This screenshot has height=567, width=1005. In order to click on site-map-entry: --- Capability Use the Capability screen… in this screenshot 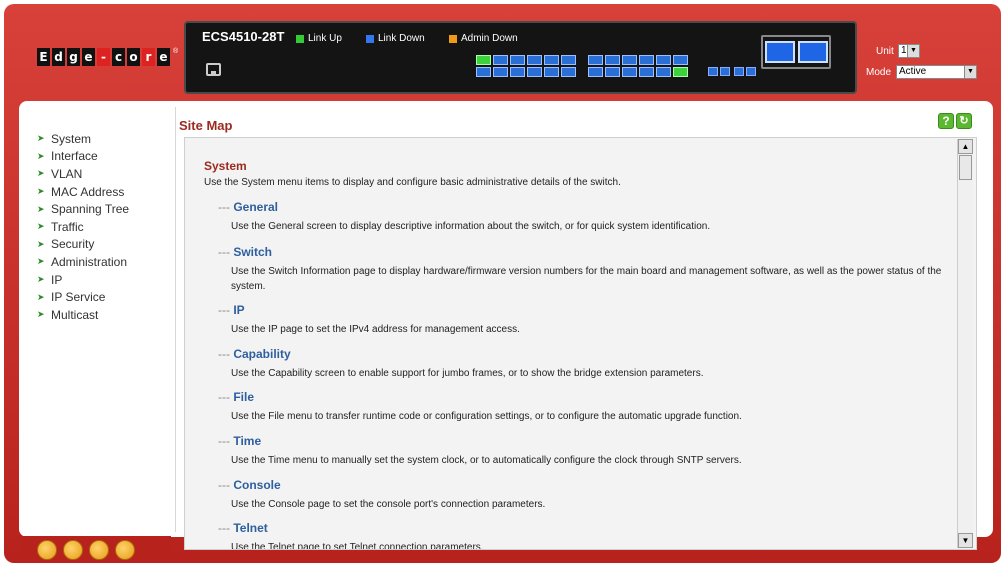, I will do `click(588, 364)`.